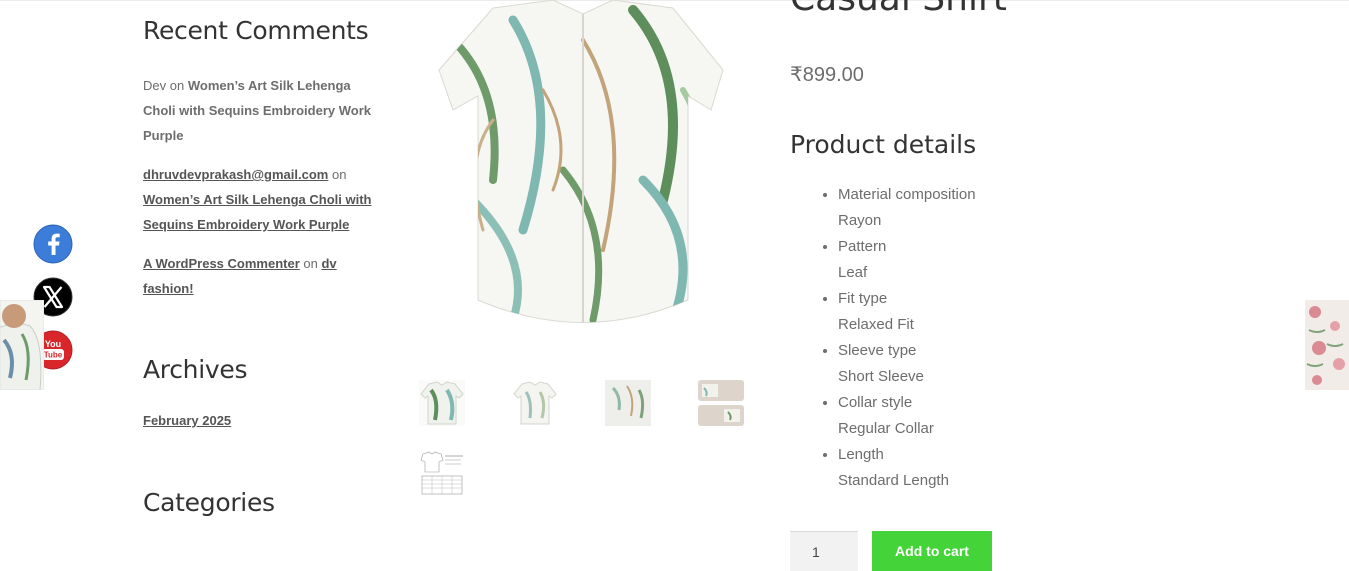 This screenshot has width=1349, height=571. Describe the element at coordinates (907, 416) in the screenshot. I see `detail-item: Collar style Regular Collar` at that location.